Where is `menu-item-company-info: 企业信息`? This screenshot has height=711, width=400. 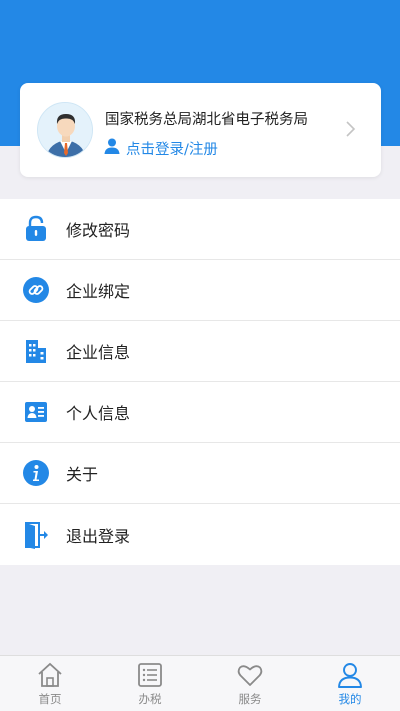
menu-item-company-info: 企业信息 is located at coordinates (200, 351).